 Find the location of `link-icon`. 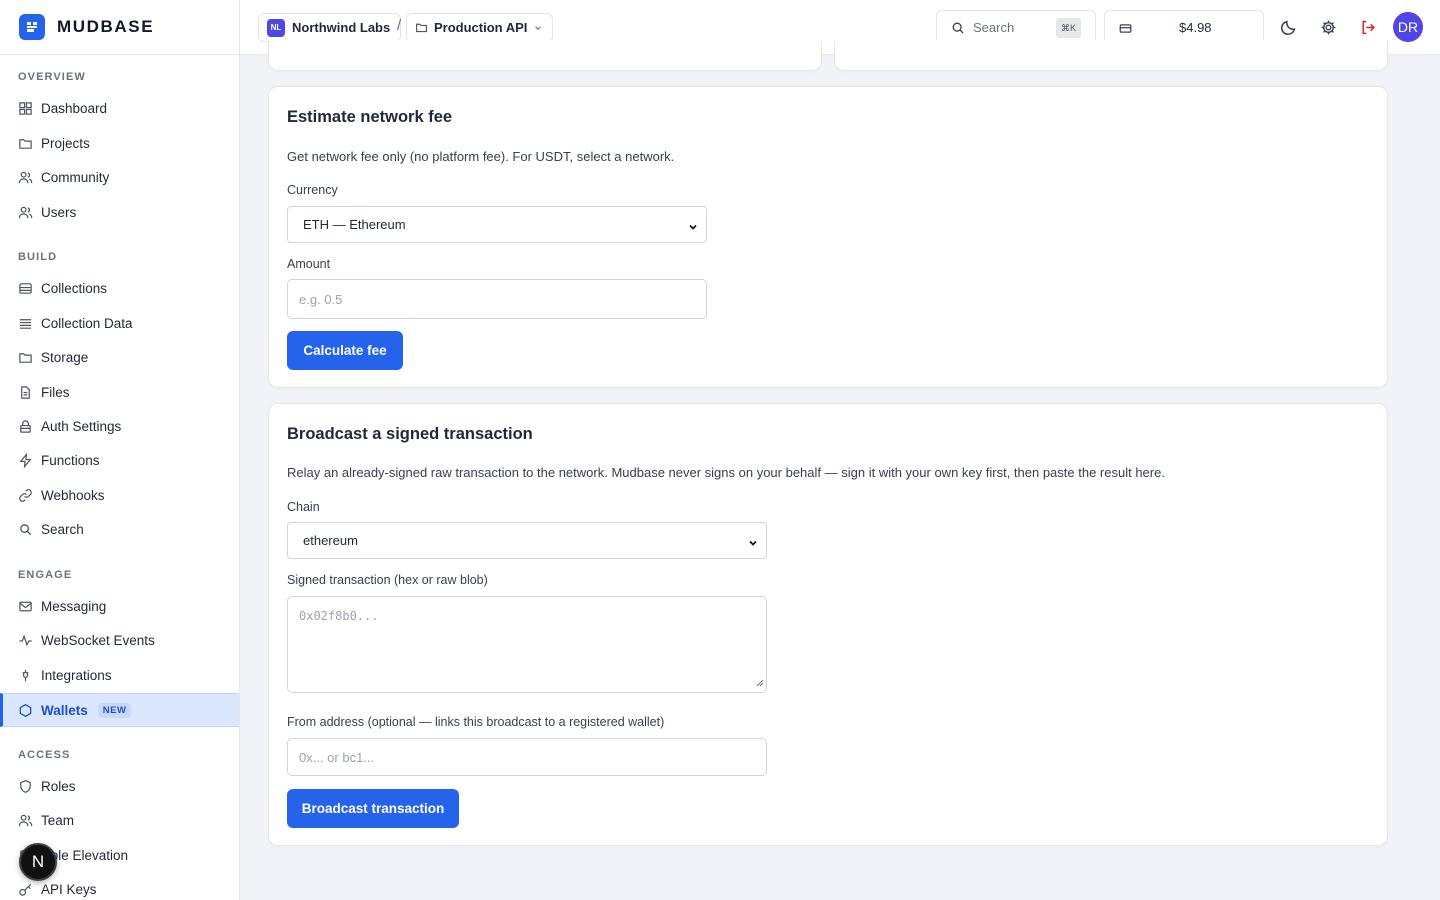

link-icon is located at coordinates (25, 495).